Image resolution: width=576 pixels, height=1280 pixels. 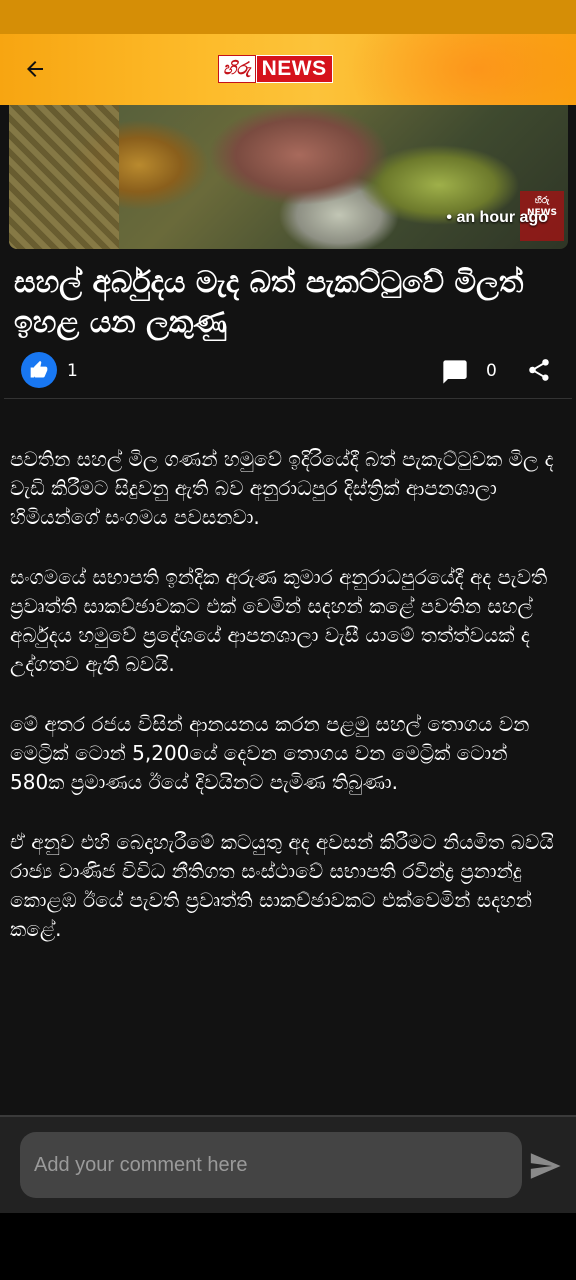 I want to click on app-header: හිරු NEWS, so click(x=288, y=69).